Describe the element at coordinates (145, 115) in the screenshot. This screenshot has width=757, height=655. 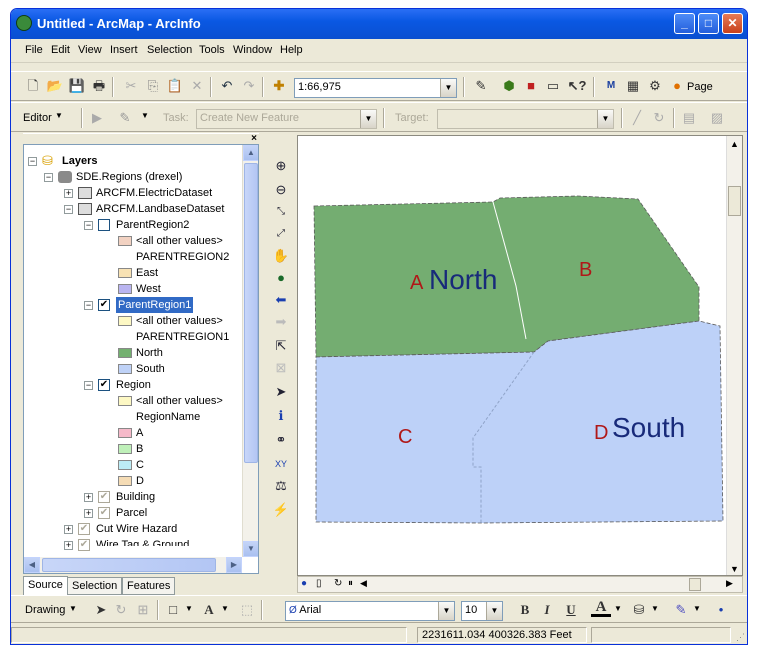
I see `sketch-dropdown-icon: ▼` at that location.